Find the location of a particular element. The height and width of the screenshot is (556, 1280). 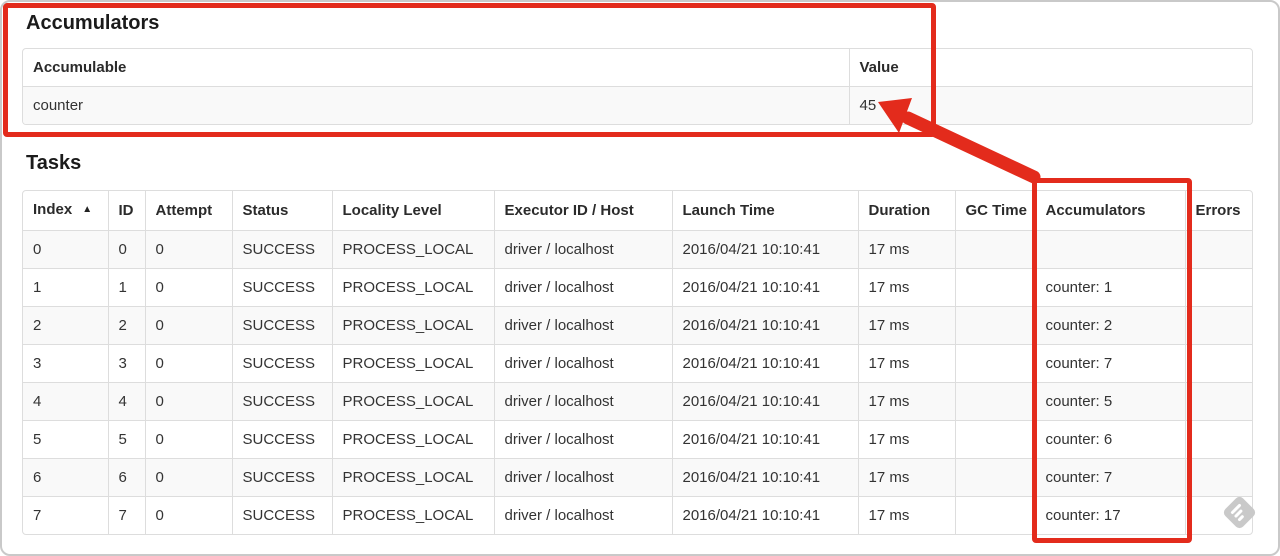

task-cell-id: 7 is located at coordinates (126, 515).